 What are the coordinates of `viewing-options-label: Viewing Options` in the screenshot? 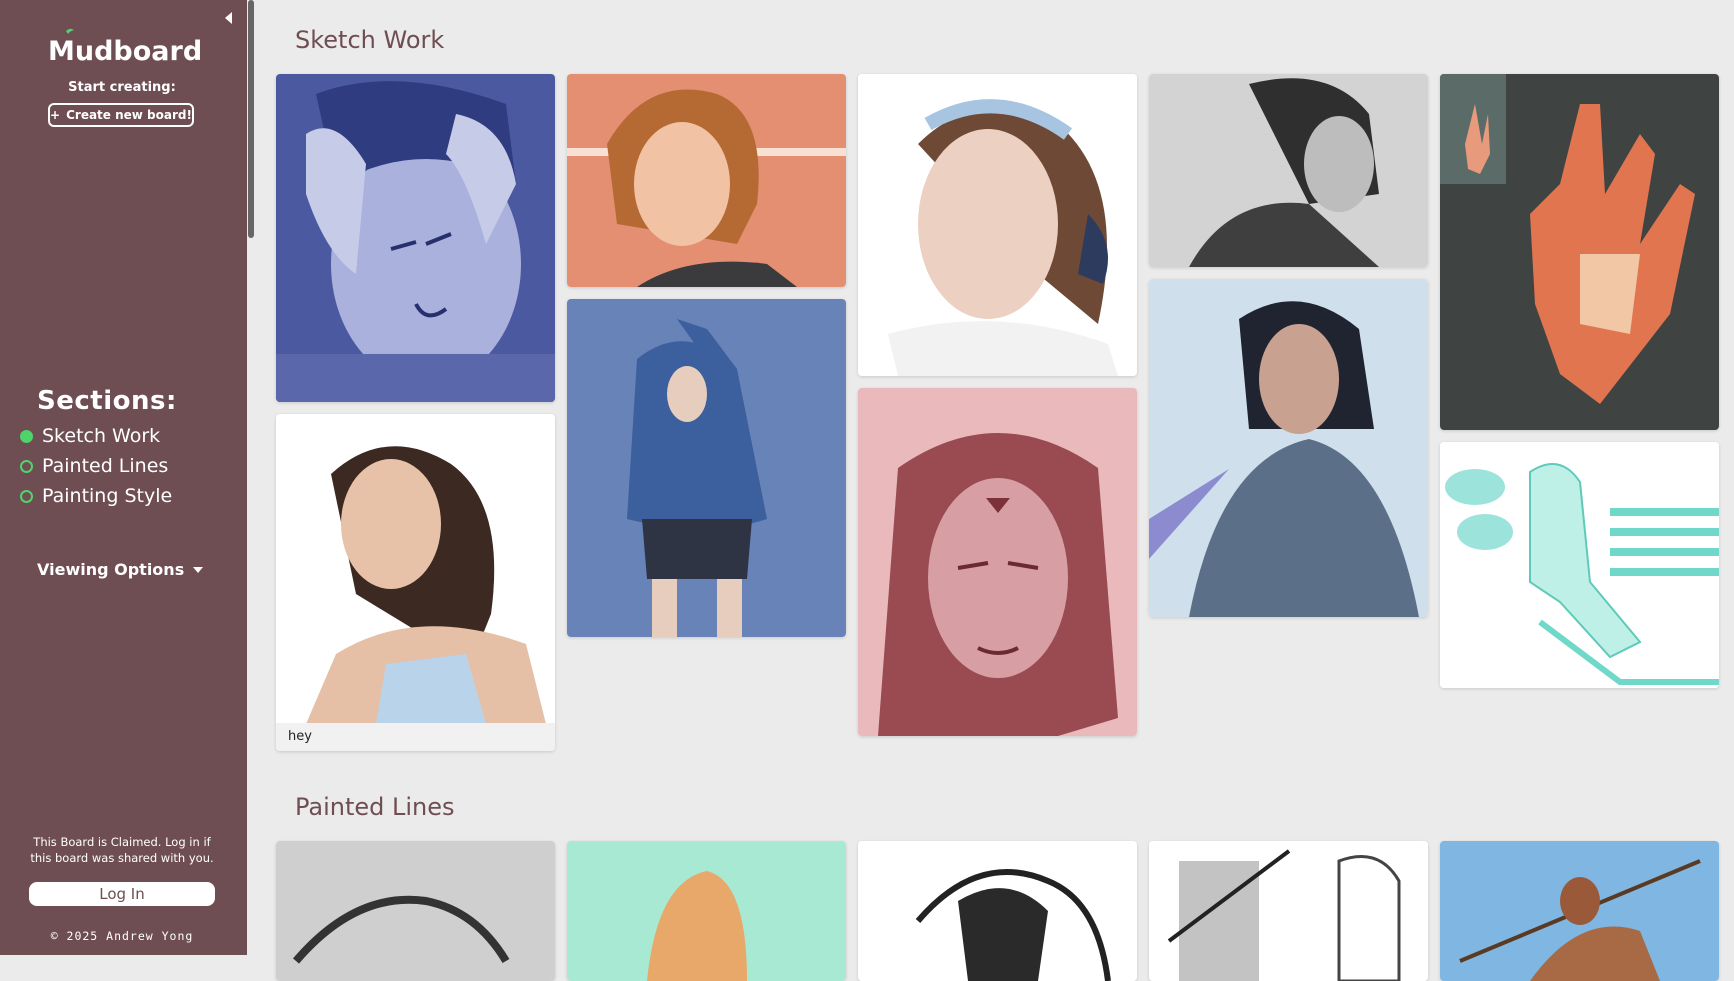 It's located at (111, 569).